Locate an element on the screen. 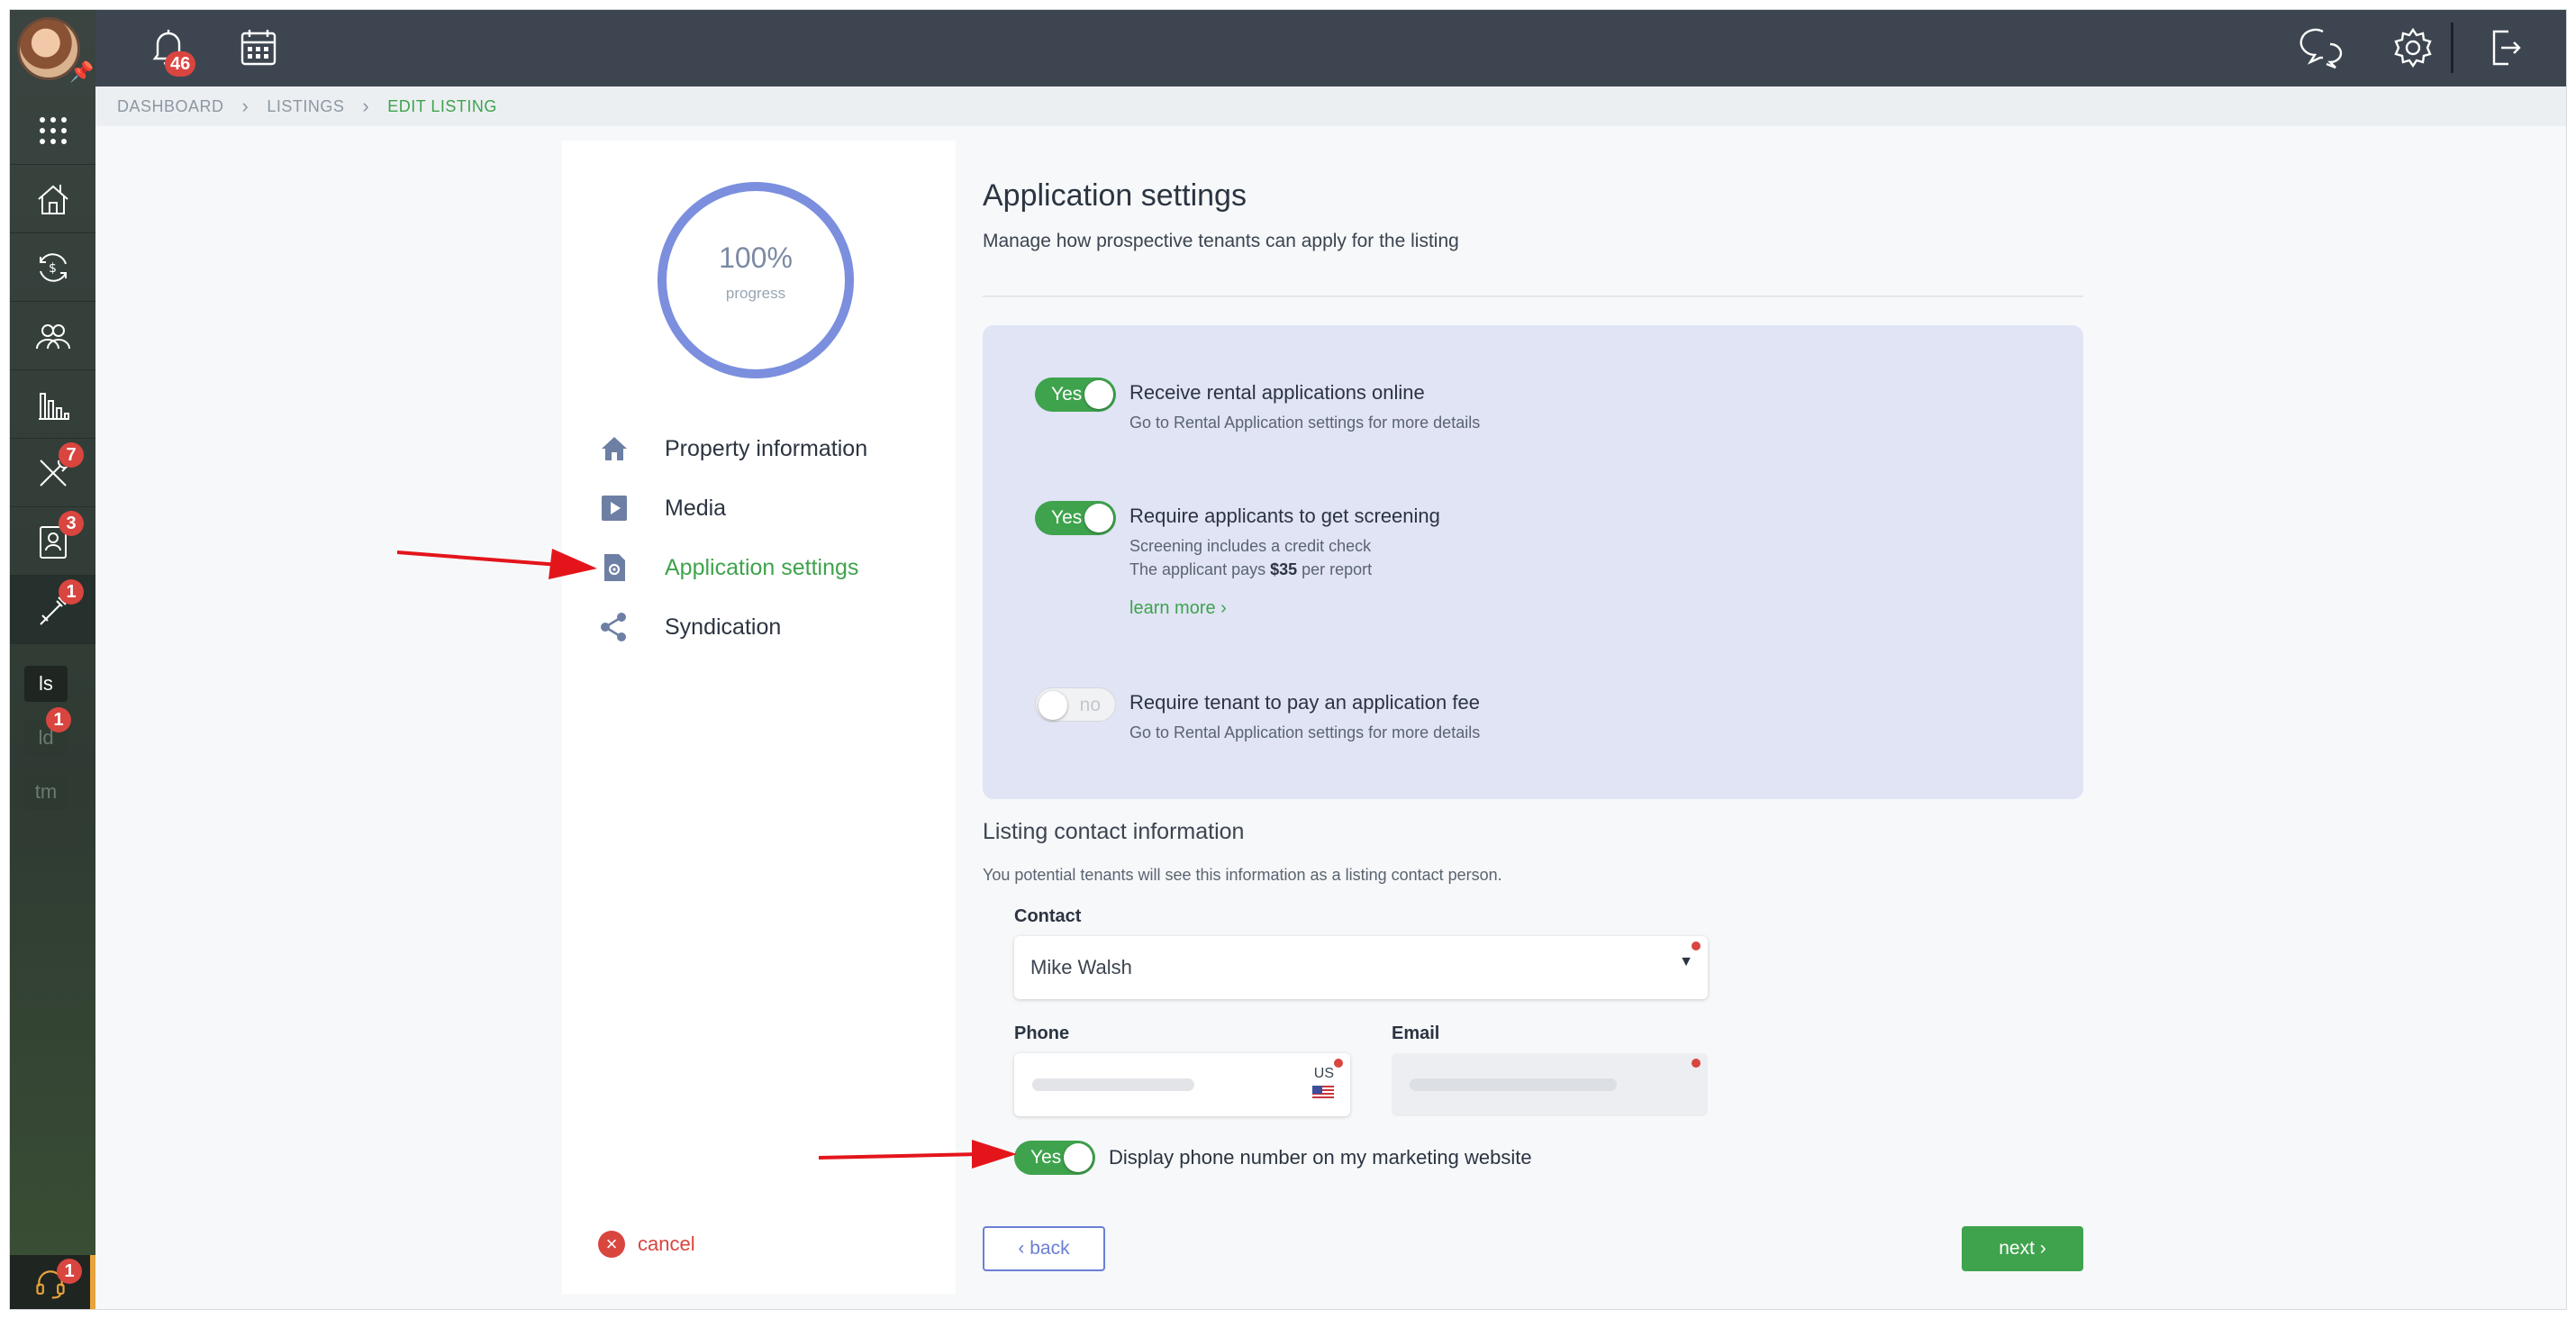  step-media: Media is located at coordinates (769, 508).